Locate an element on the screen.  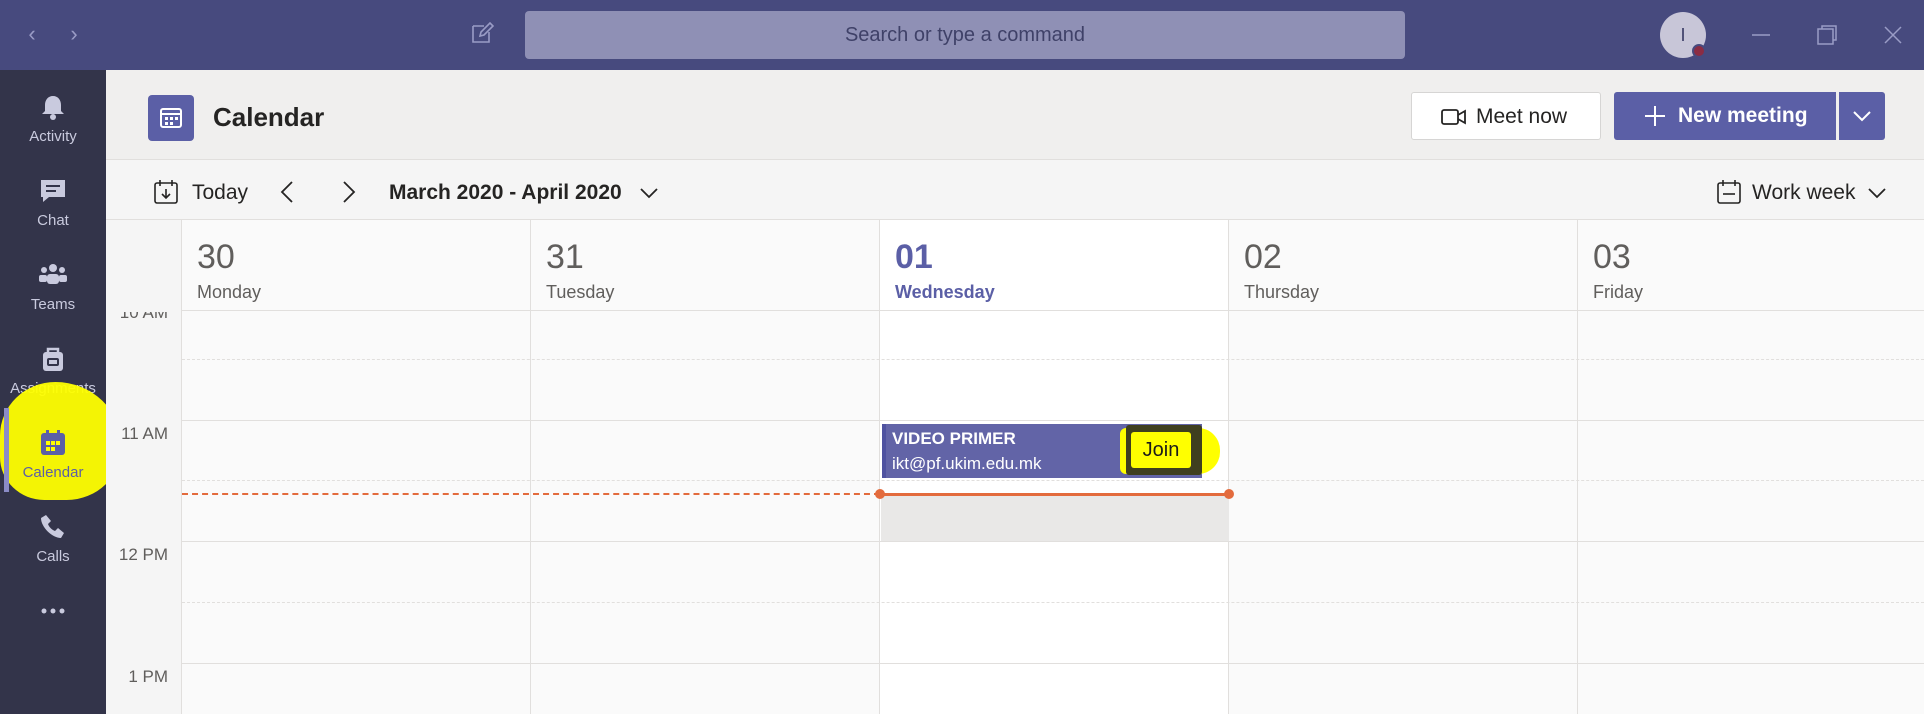
new-meeting-dropdown-button is located at coordinates (1862, 116).